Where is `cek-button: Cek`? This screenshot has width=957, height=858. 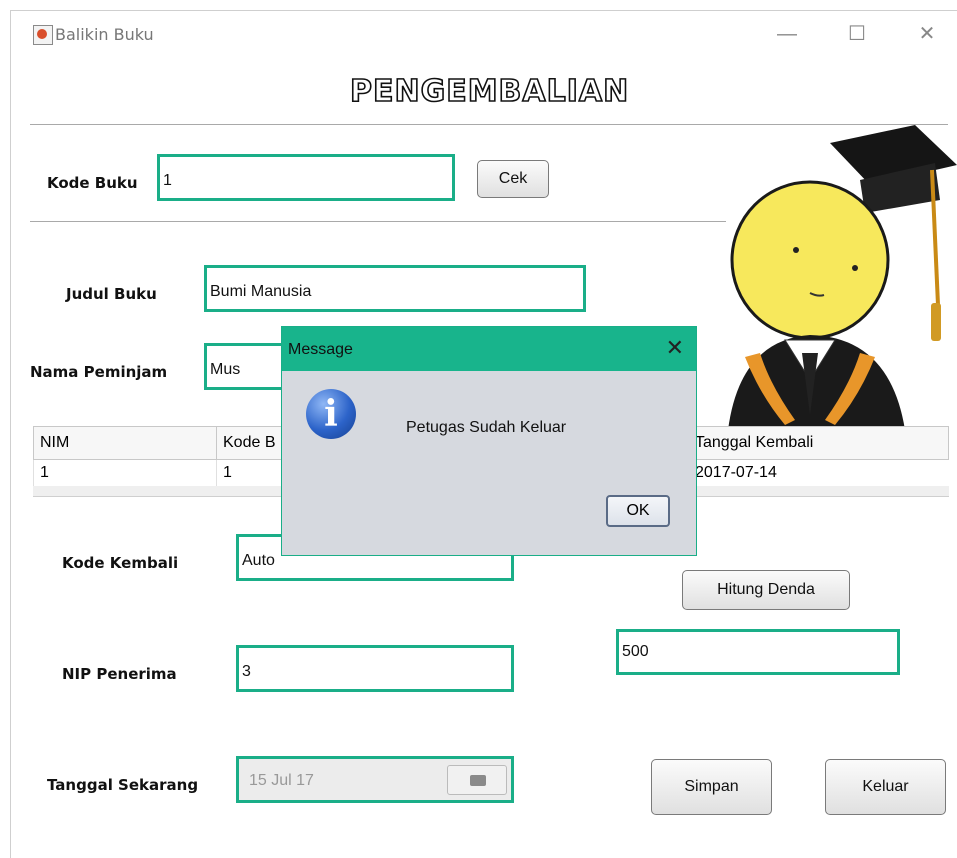
cek-button: Cek is located at coordinates (513, 179).